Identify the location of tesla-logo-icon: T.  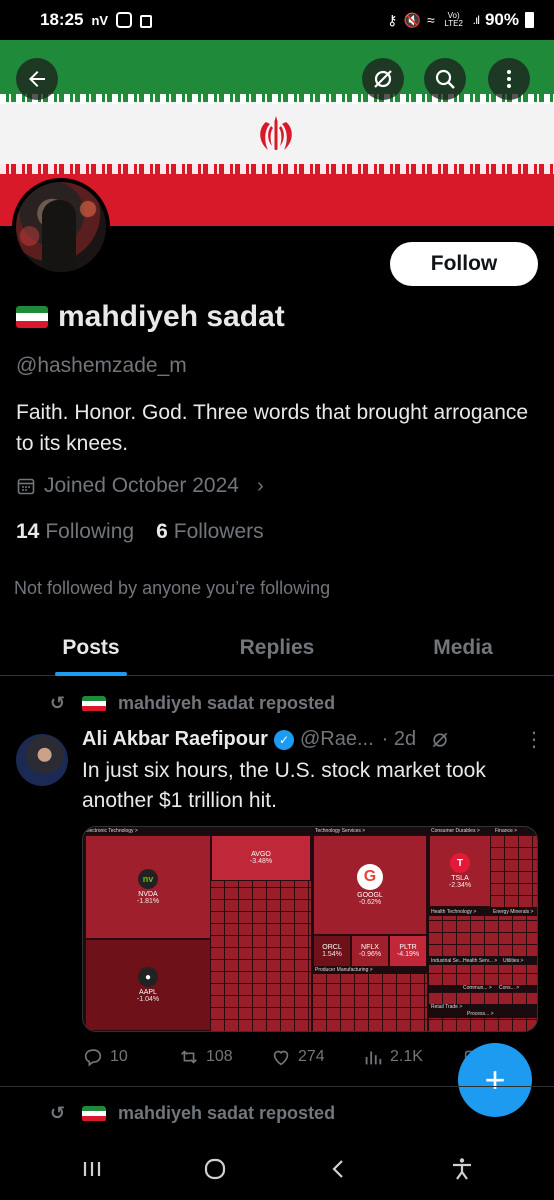
(460, 863).